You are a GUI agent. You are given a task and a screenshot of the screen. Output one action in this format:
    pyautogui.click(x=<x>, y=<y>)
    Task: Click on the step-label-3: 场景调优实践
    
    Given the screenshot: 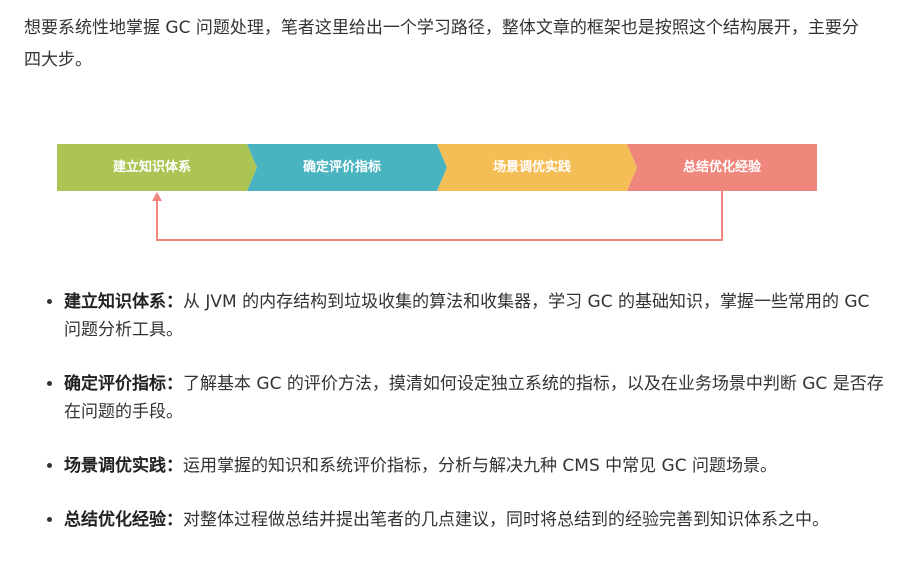 What is the action you would take?
    pyautogui.click(x=531, y=167)
    